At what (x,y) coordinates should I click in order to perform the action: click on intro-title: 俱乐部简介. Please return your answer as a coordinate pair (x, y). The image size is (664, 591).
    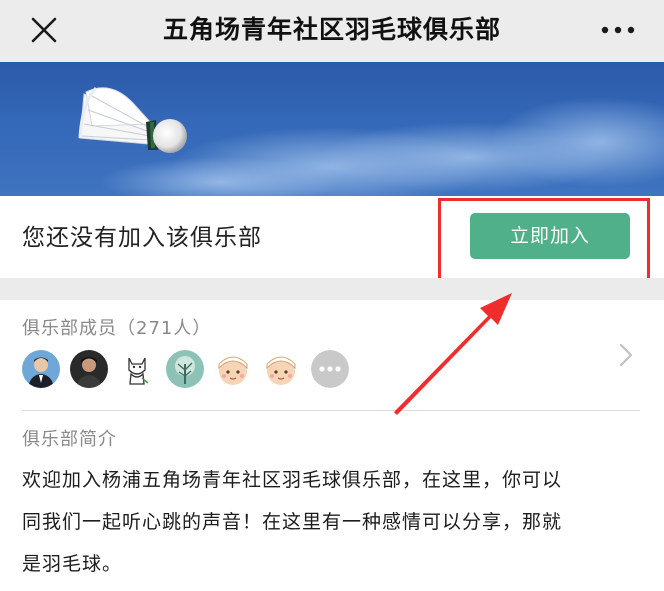
    Looking at the image, I should click on (69, 439).